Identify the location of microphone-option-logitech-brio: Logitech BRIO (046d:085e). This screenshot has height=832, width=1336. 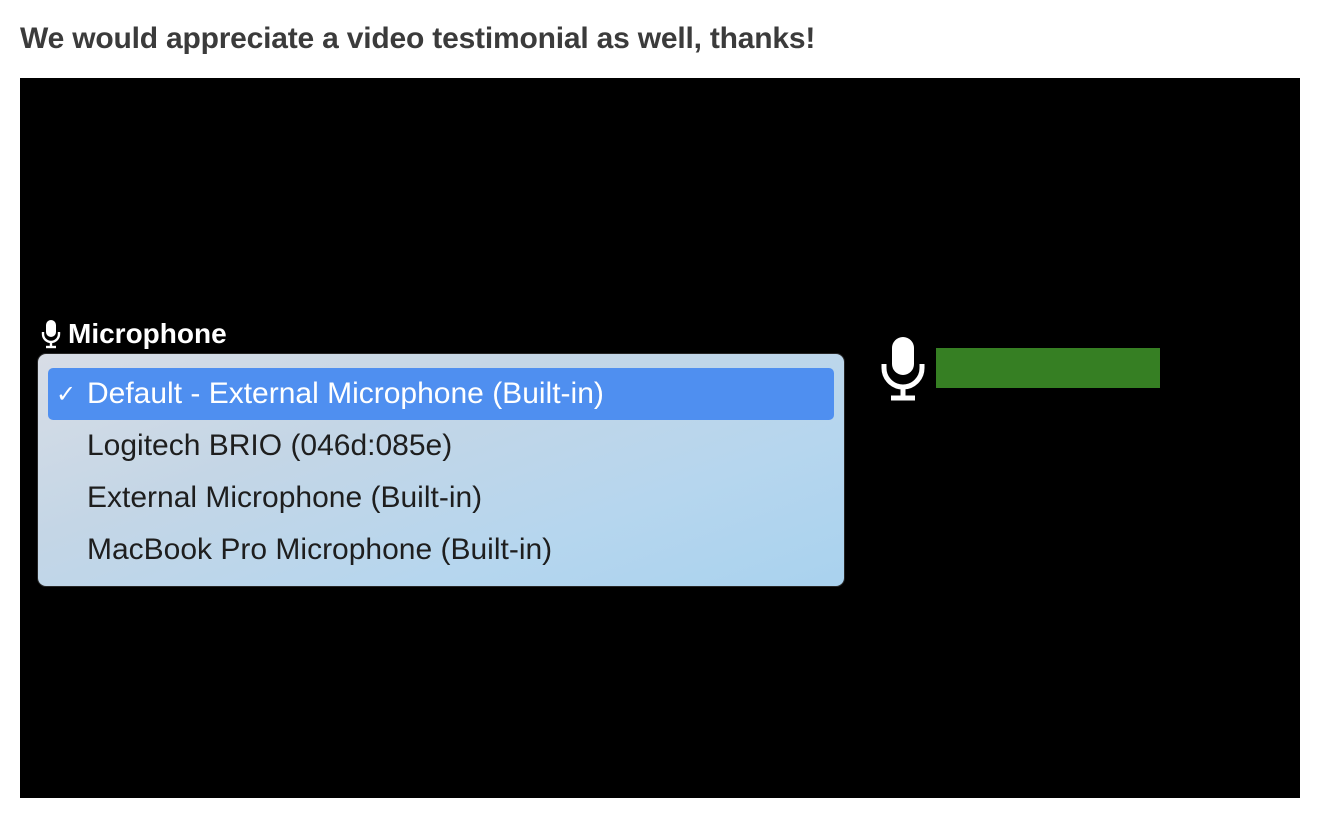
(441, 446).